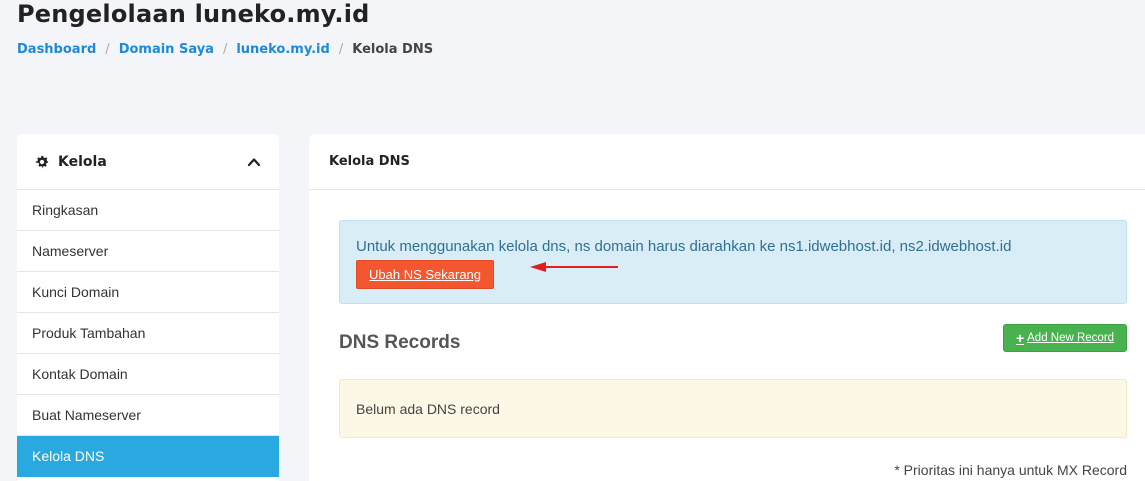 Image resolution: width=1145 pixels, height=481 pixels. I want to click on sidebar-item-kunci-domain: Kunci Domain, so click(148, 292).